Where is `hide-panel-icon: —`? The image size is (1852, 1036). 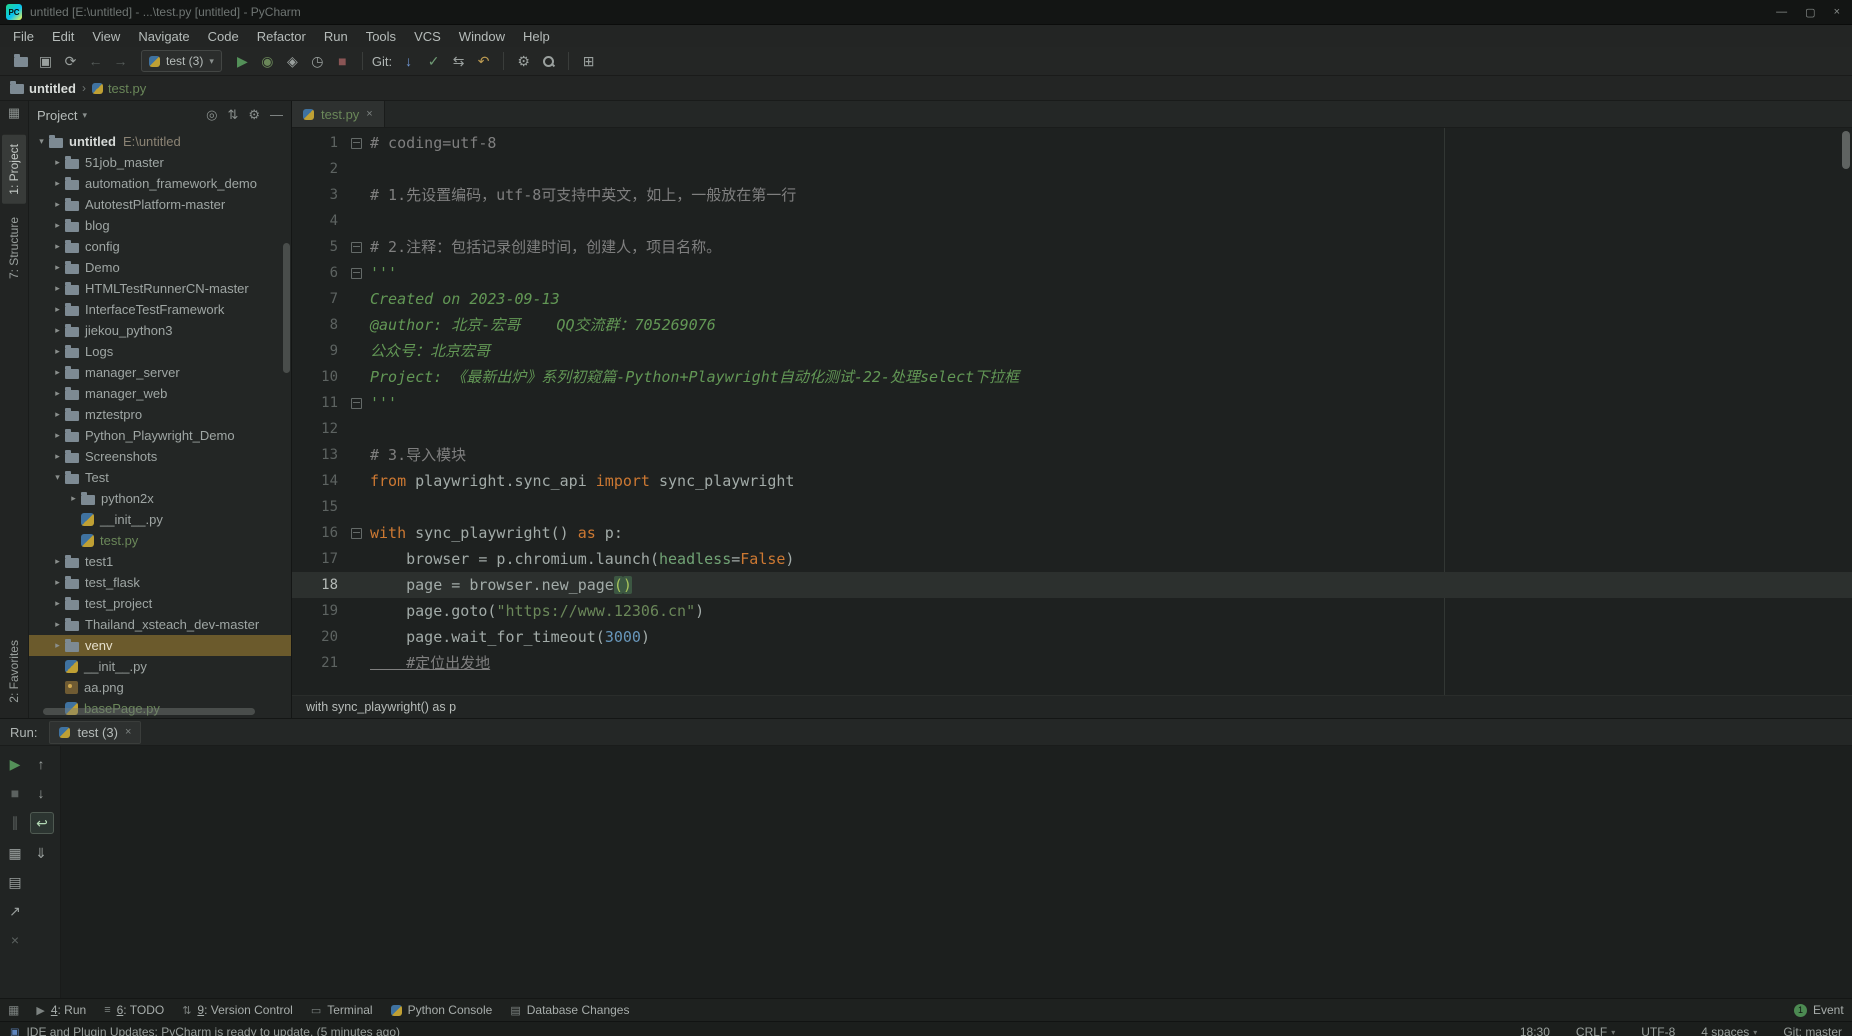 hide-panel-icon: — is located at coordinates (276, 115).